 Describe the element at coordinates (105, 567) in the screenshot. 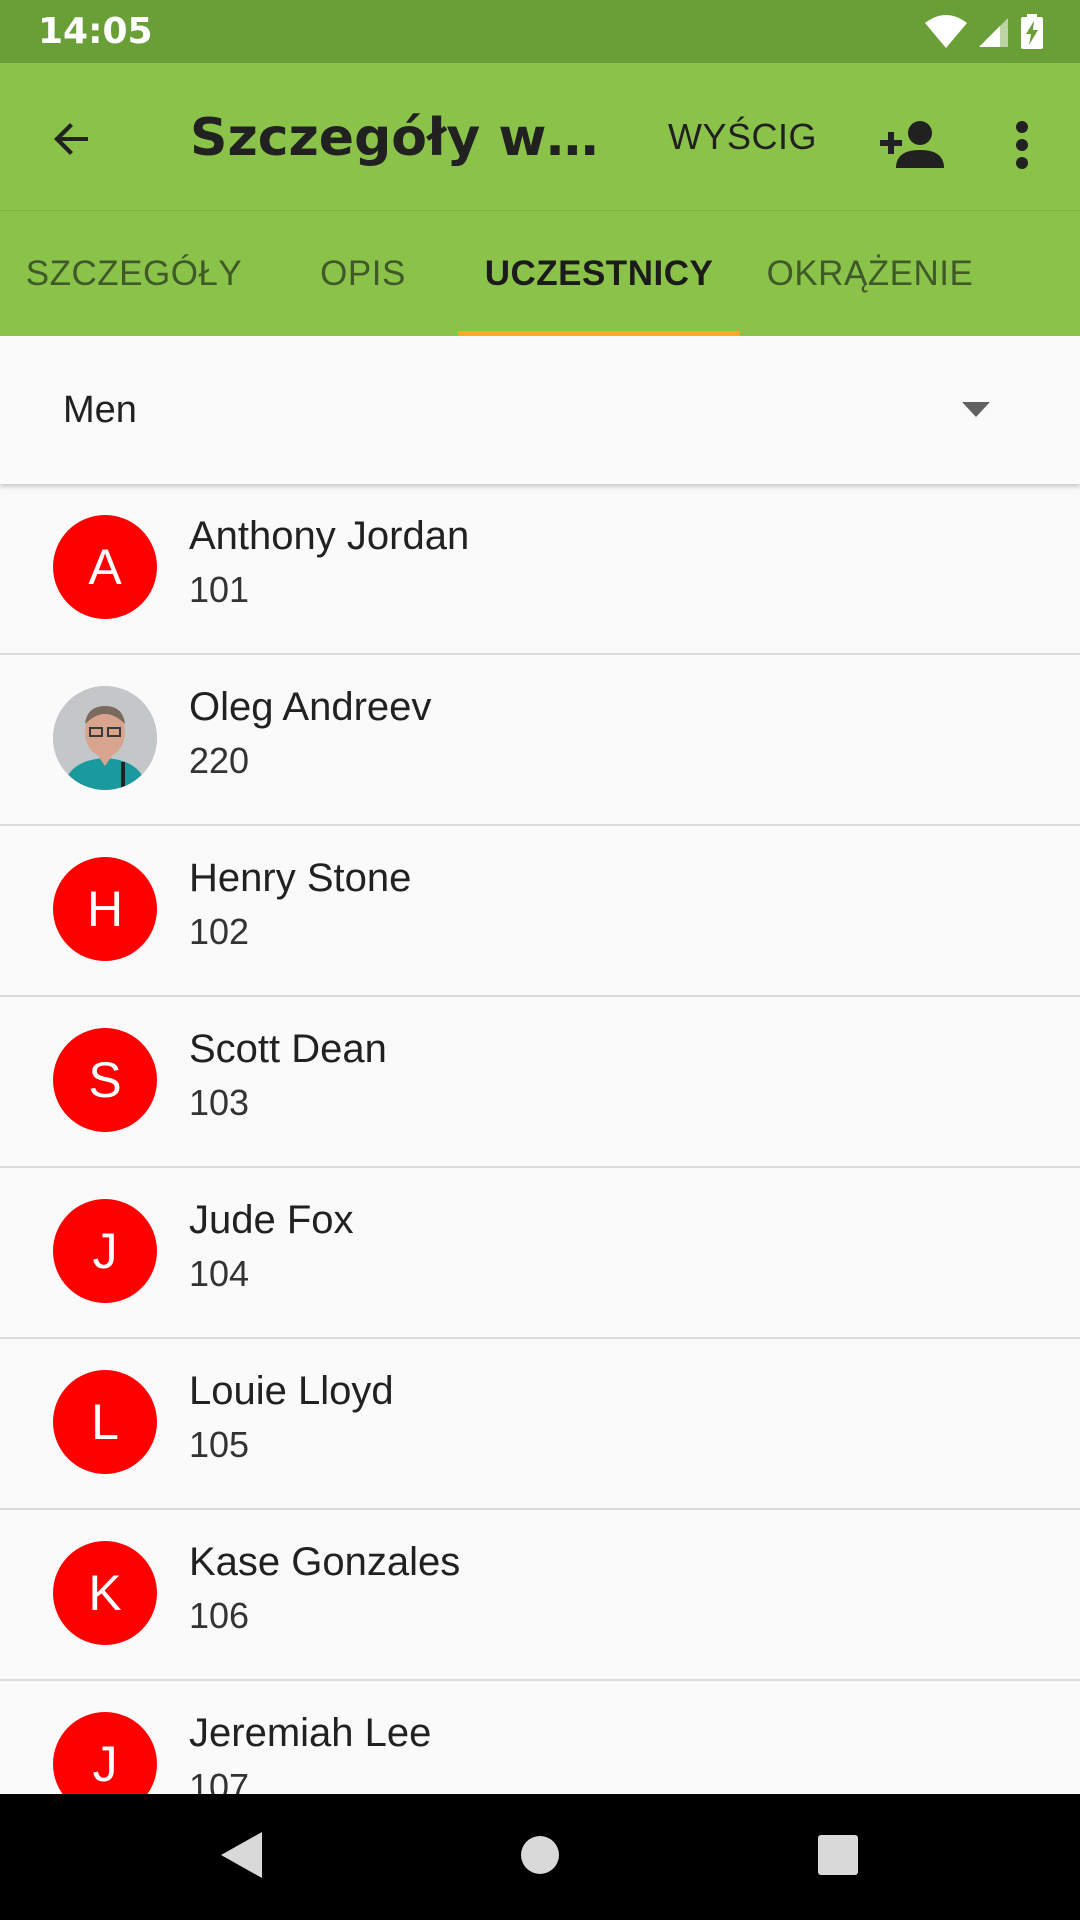

I see `avatar: A` at that location.